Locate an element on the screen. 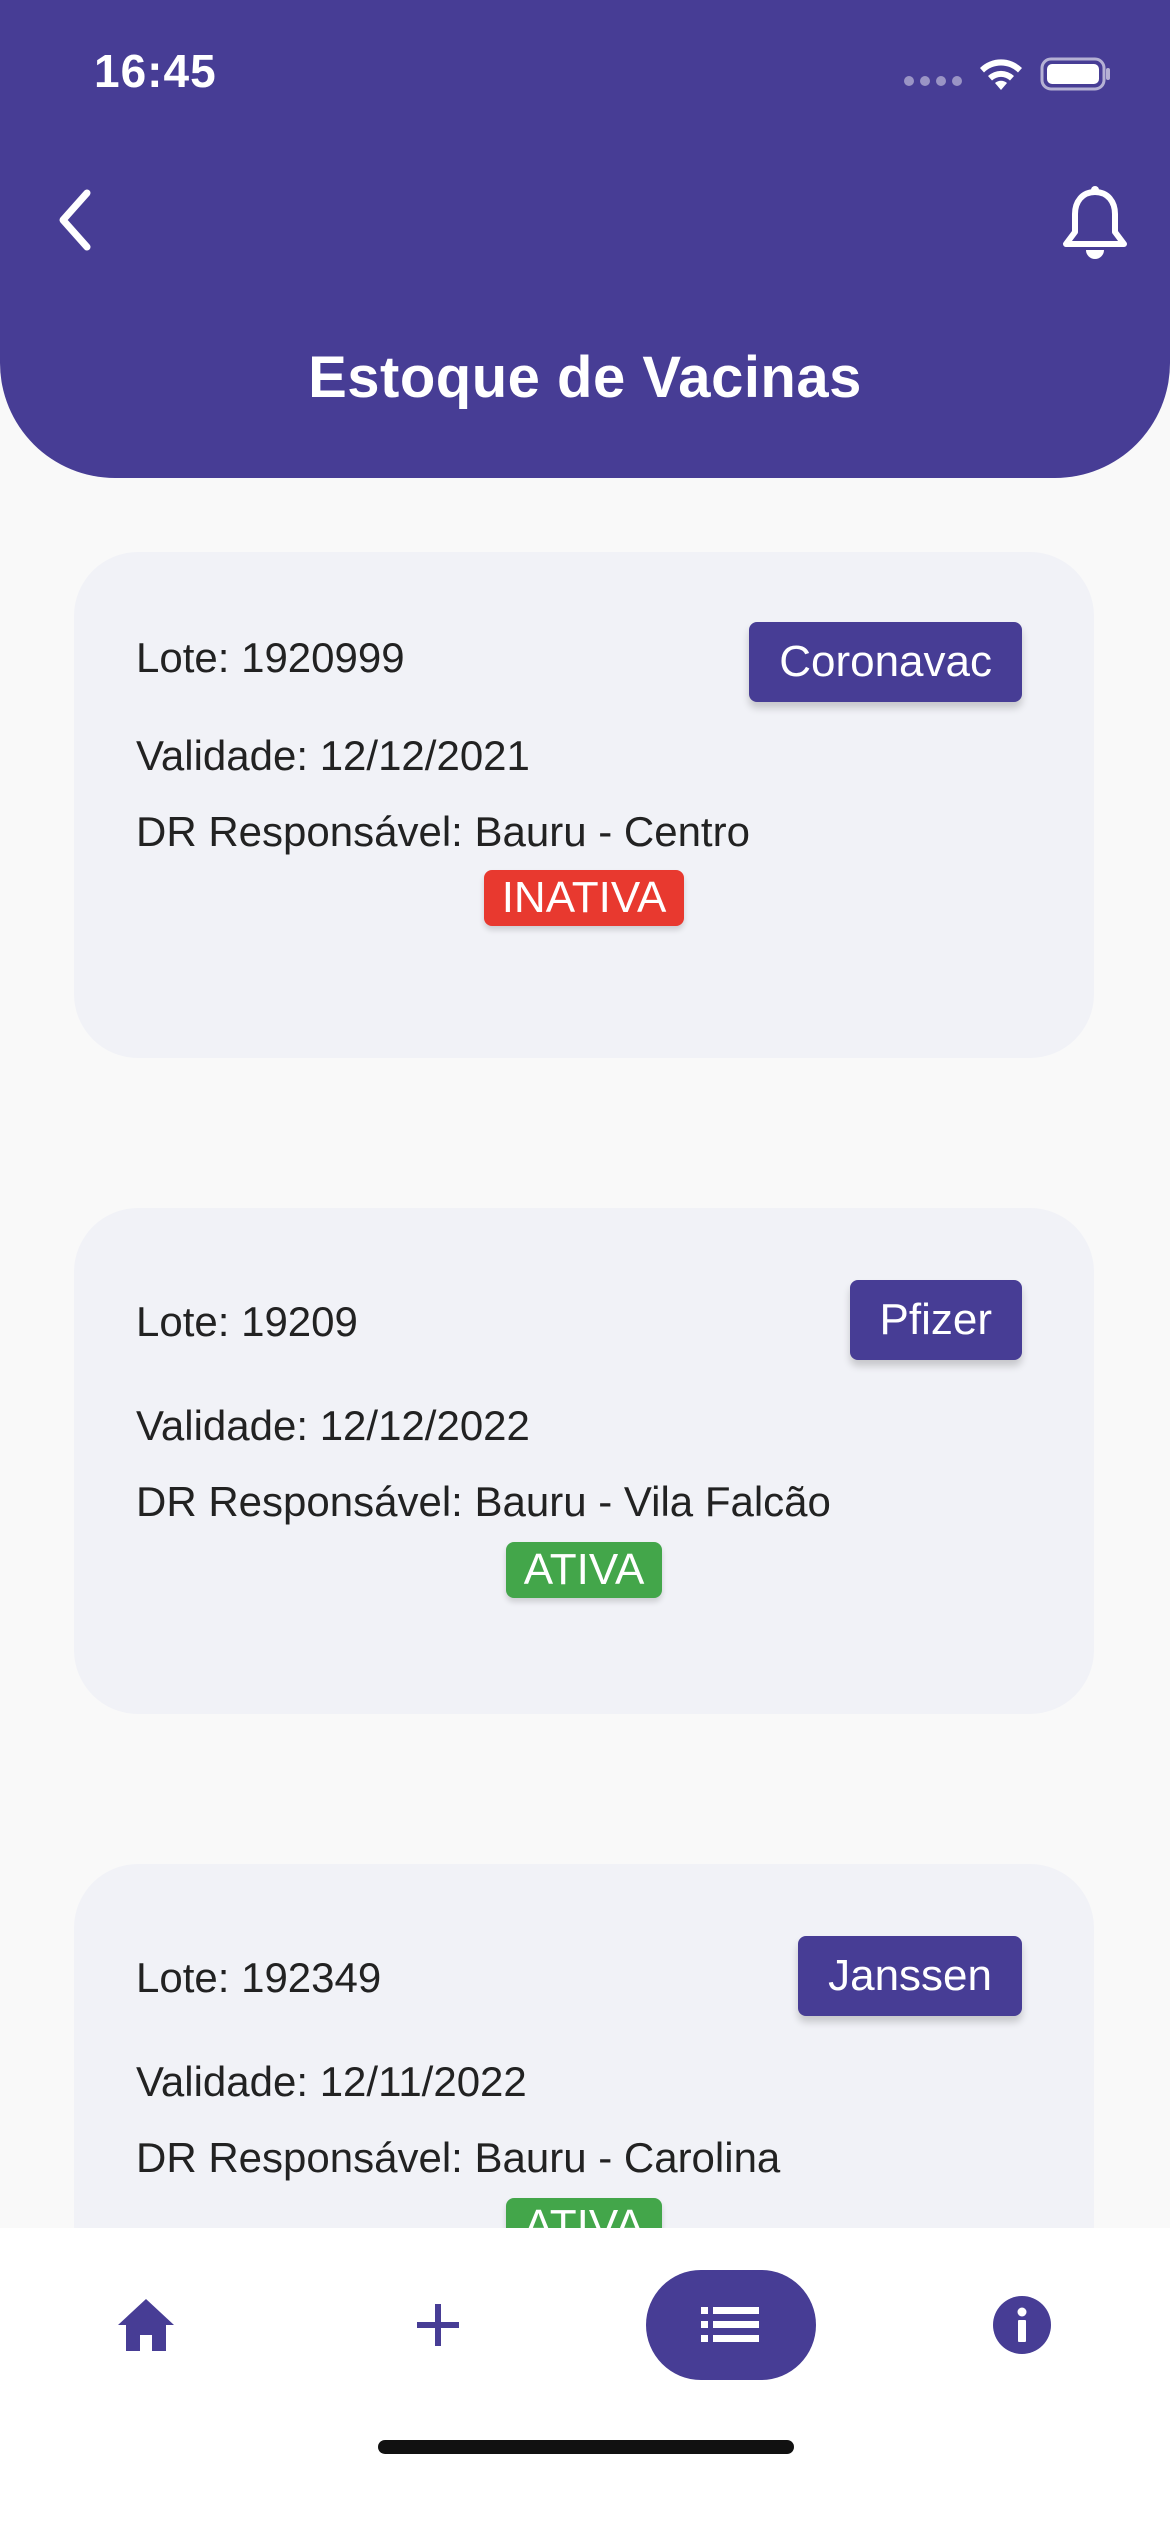 The image size is (1170, 2532). plus-icon is located at coordinates (438, 2325).